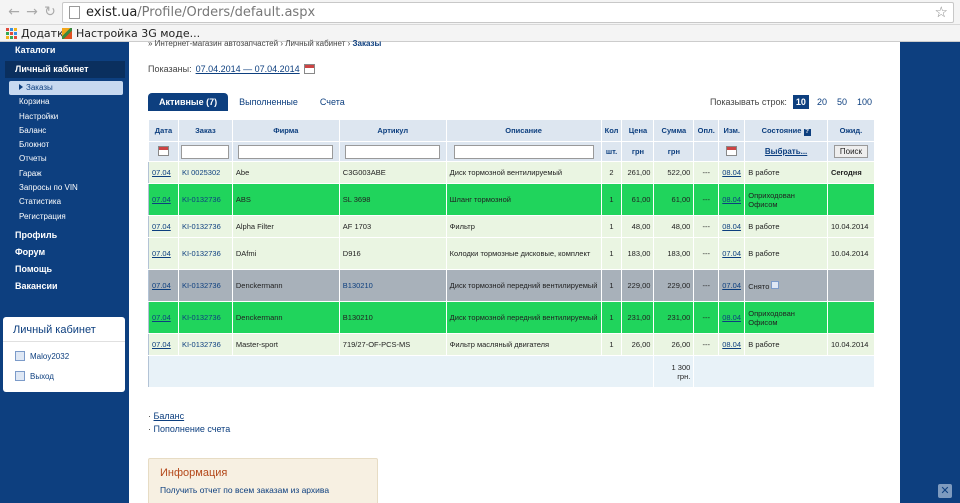 The width and height of the screenshot is (960, 503). I want to click on close-icon: ✕, so click(945, 491).